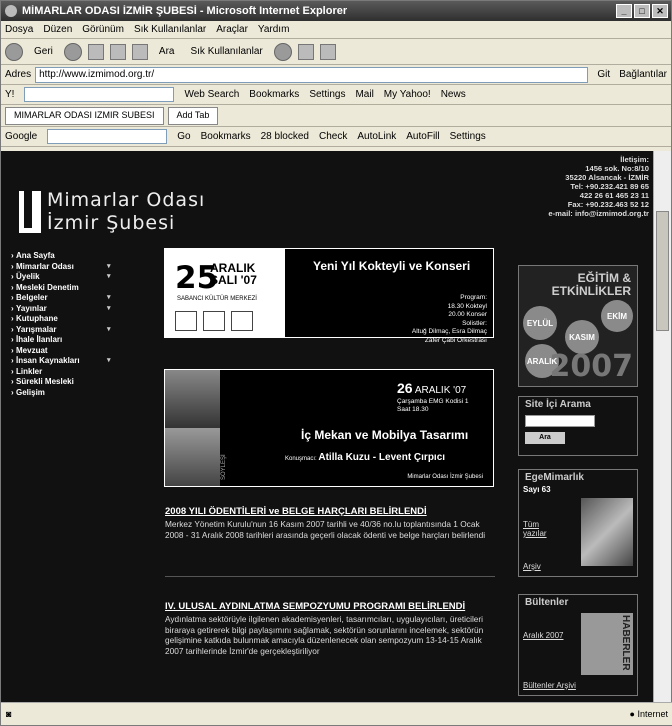  I want to click on site-logo: Mimarlar Odası İzmir Şubesi, so click(112, 212).